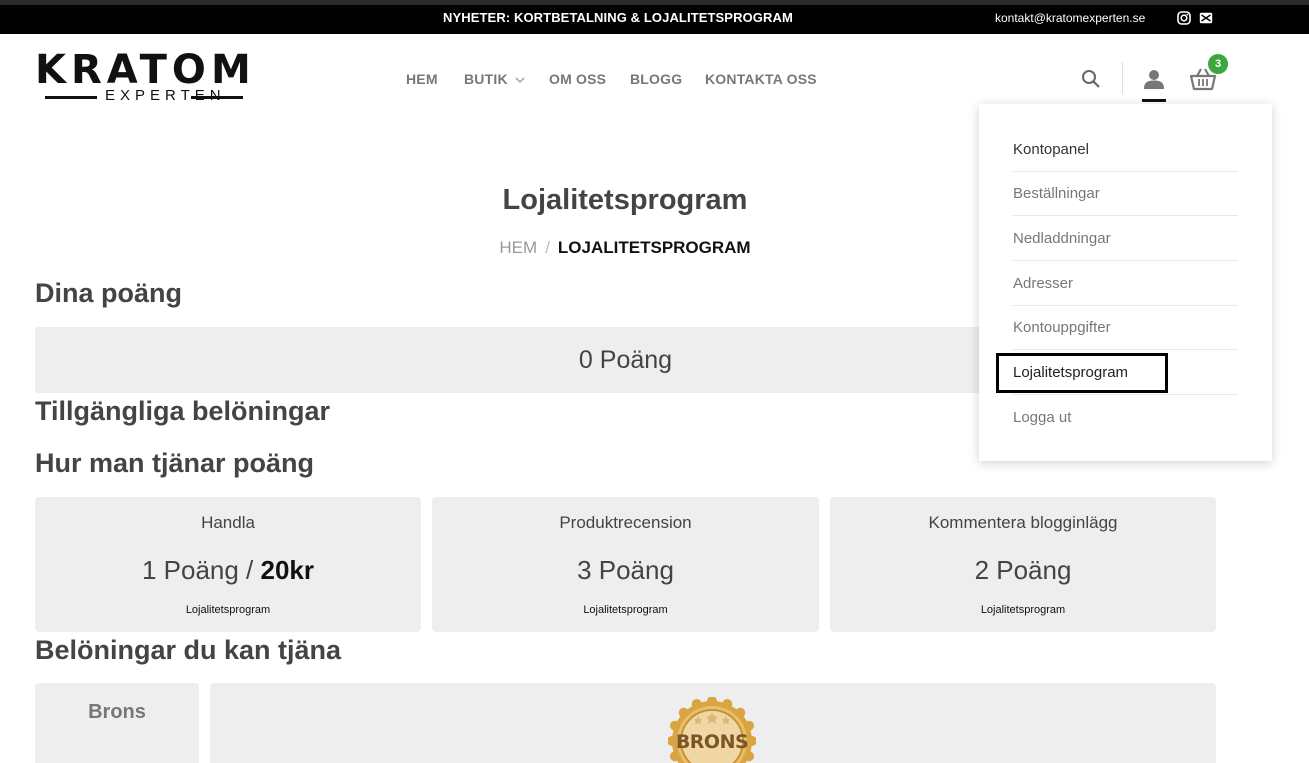 This screenshot has height=763, width=1309. I want to click on menu-item-logga-ut: Logga ut, so click(1125, 417).